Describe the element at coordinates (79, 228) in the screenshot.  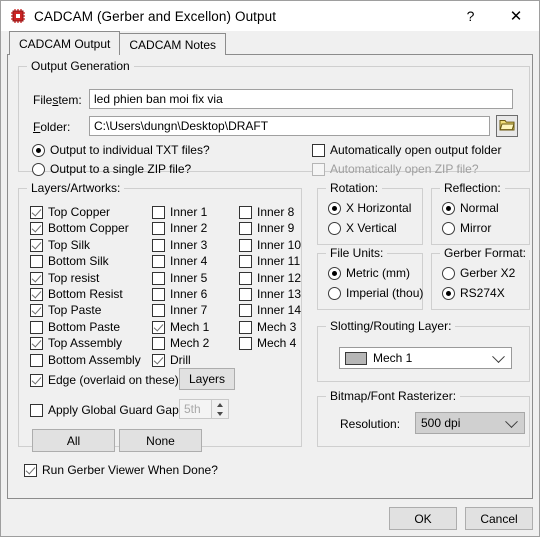
I see `checkbox-layer-bottom-copper: Bottom Copper` at that location.